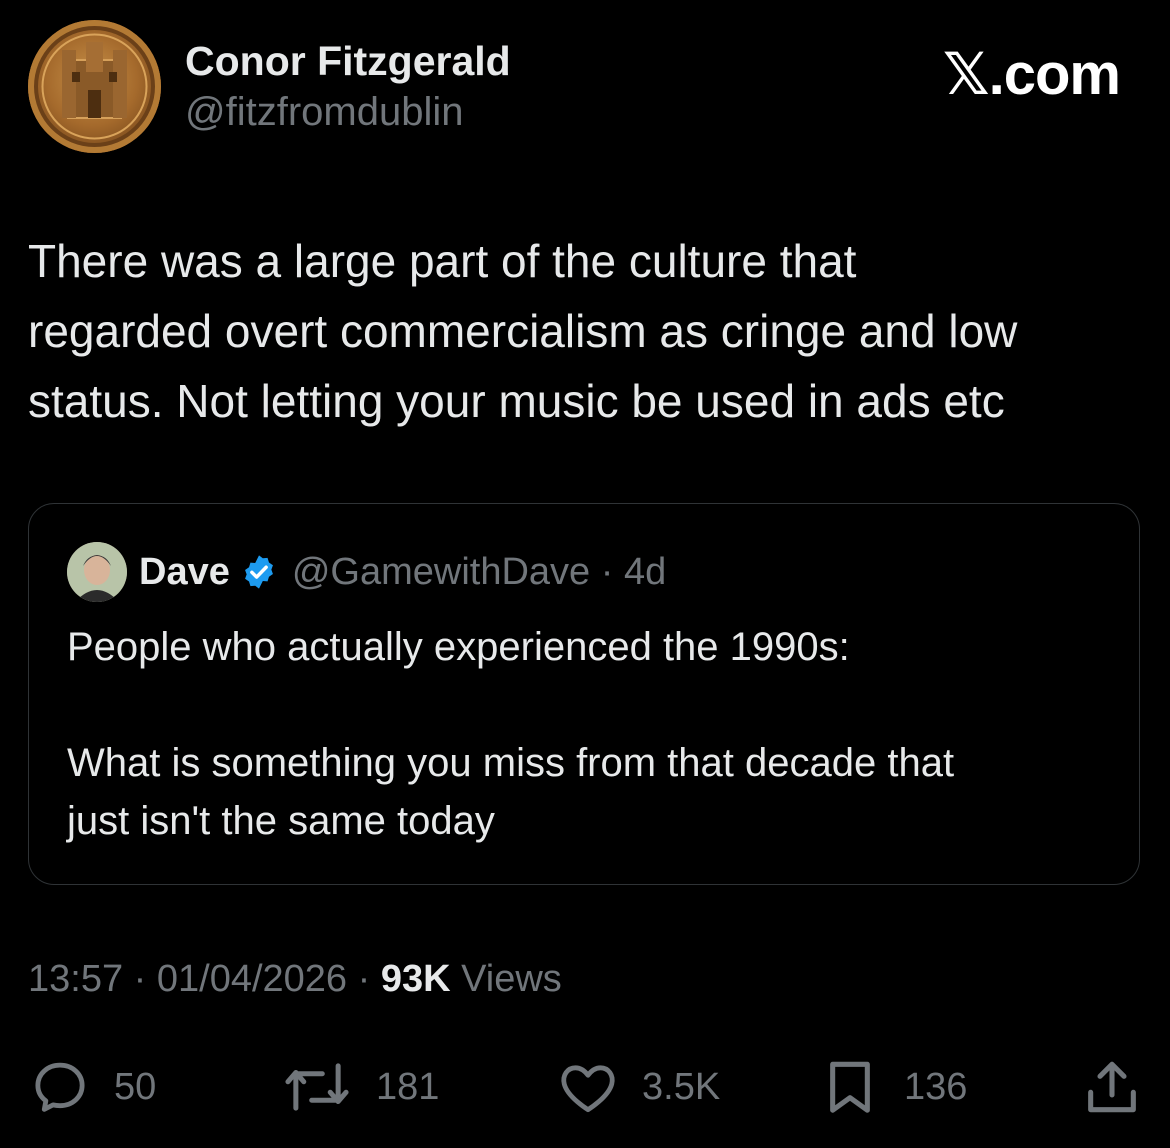  Describe the element at coordinates (585, 88) in the screenshot. I see `tweet-header: Conor Fitzgerald @fitzfromdublin 𝕏.com` at that location.